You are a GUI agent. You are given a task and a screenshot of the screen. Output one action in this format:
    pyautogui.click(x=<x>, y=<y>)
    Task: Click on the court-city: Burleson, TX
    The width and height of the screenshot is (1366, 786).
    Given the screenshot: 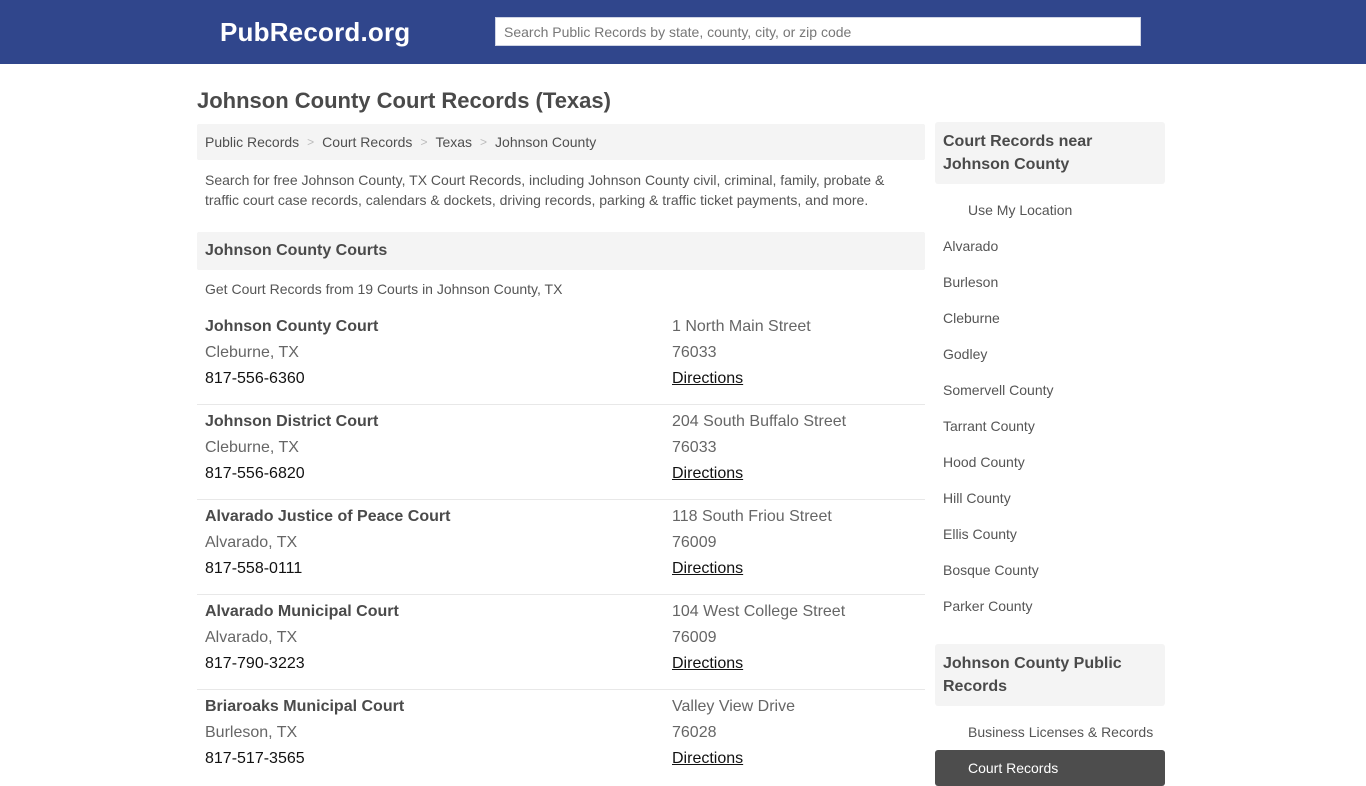 What is the action you would take?
    pyautogui.click(x=251, y=732)
    